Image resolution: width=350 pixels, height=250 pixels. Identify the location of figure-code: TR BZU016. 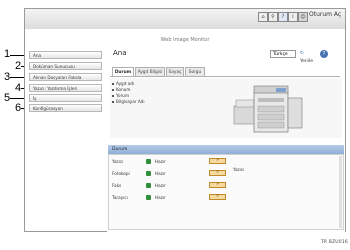
(334, 242).